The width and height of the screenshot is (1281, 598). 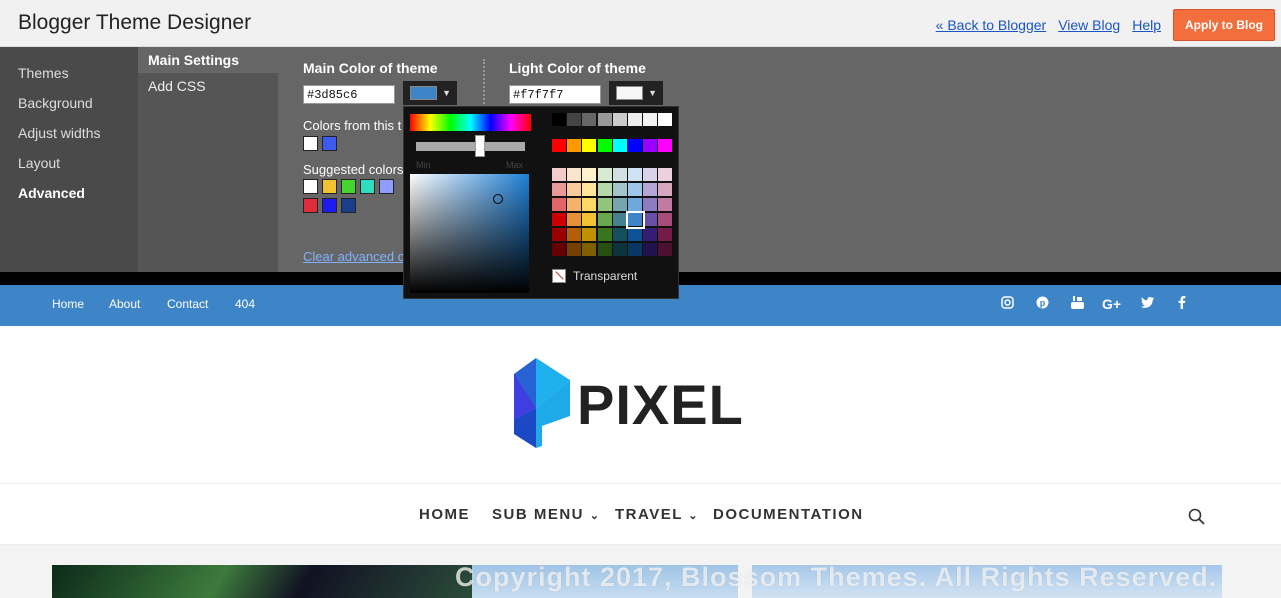 I want to click on youtube-icon, so click(x=1077, y=304).